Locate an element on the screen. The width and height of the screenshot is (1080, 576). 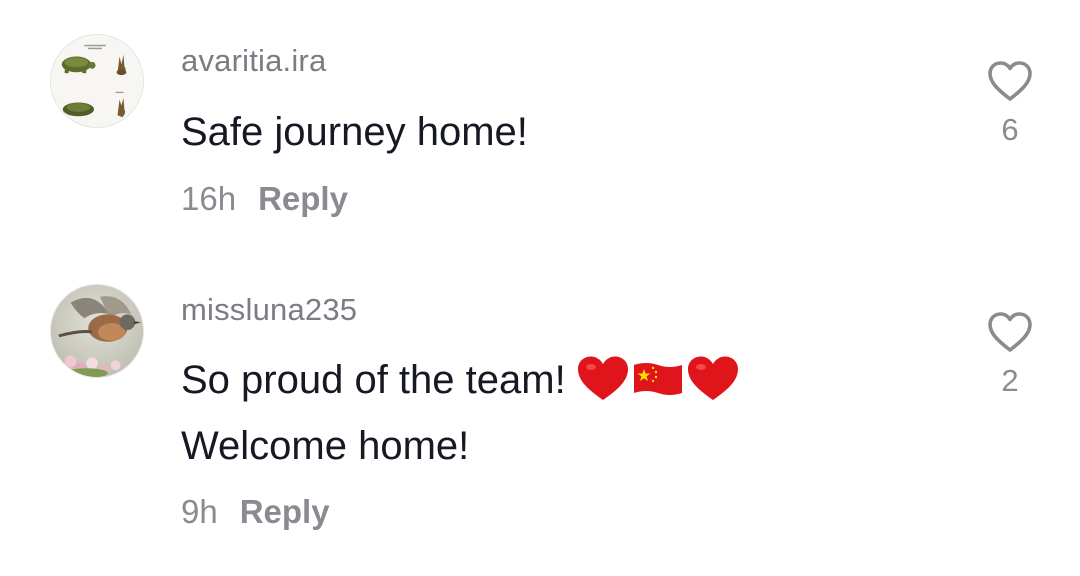
china-flag-emoji-icon is located at coordinates (657, 379).